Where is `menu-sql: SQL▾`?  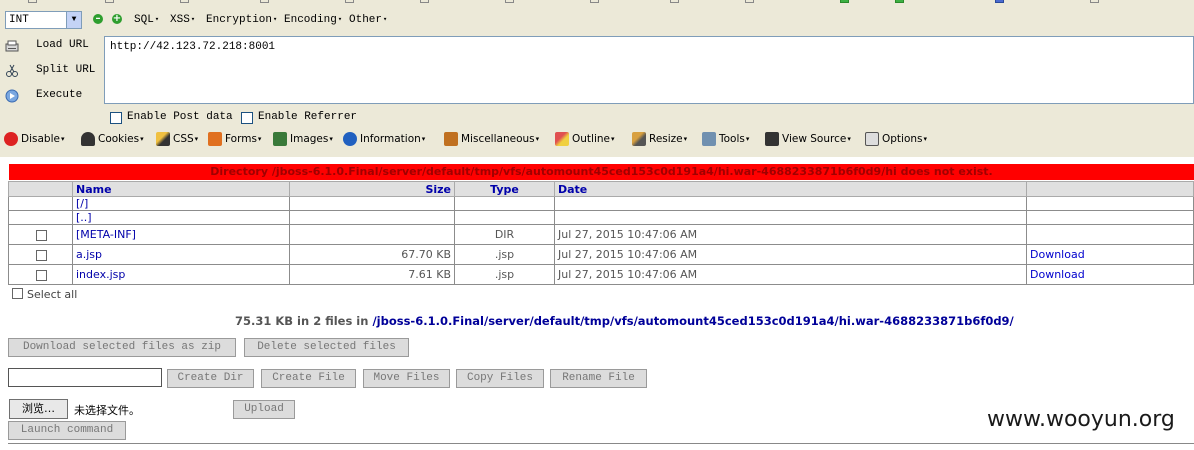
menu-sql: SQL▾ is located at coordinates (146, 20).